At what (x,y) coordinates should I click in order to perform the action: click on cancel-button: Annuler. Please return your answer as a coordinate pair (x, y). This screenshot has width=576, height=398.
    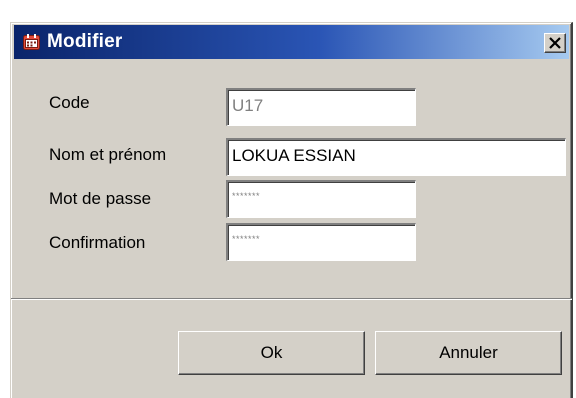
    Looking at the image, I should click on (468, 353).